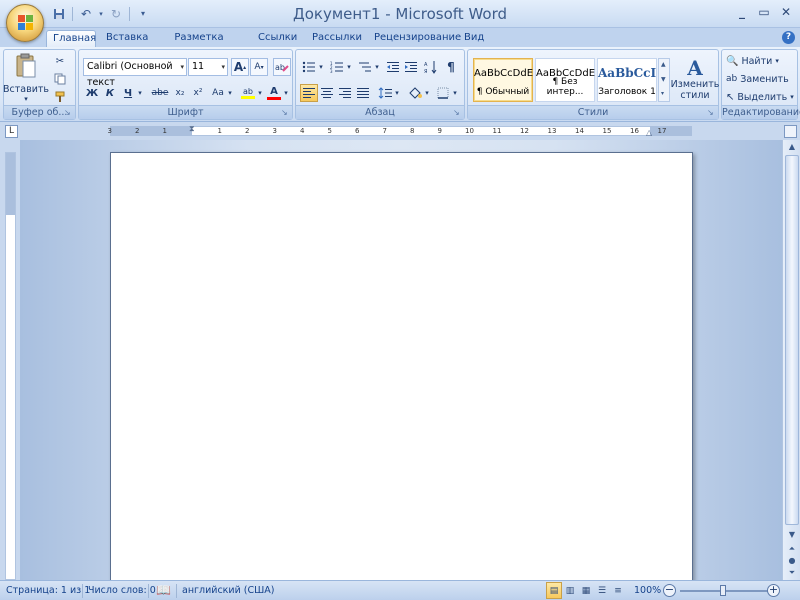 This screenshot has height=600, width=800. What do you see at coordinates (199, 44) in the screenshot?
I see `tab-page-layout: Разметка страницы` at bounding box center [199, 44].